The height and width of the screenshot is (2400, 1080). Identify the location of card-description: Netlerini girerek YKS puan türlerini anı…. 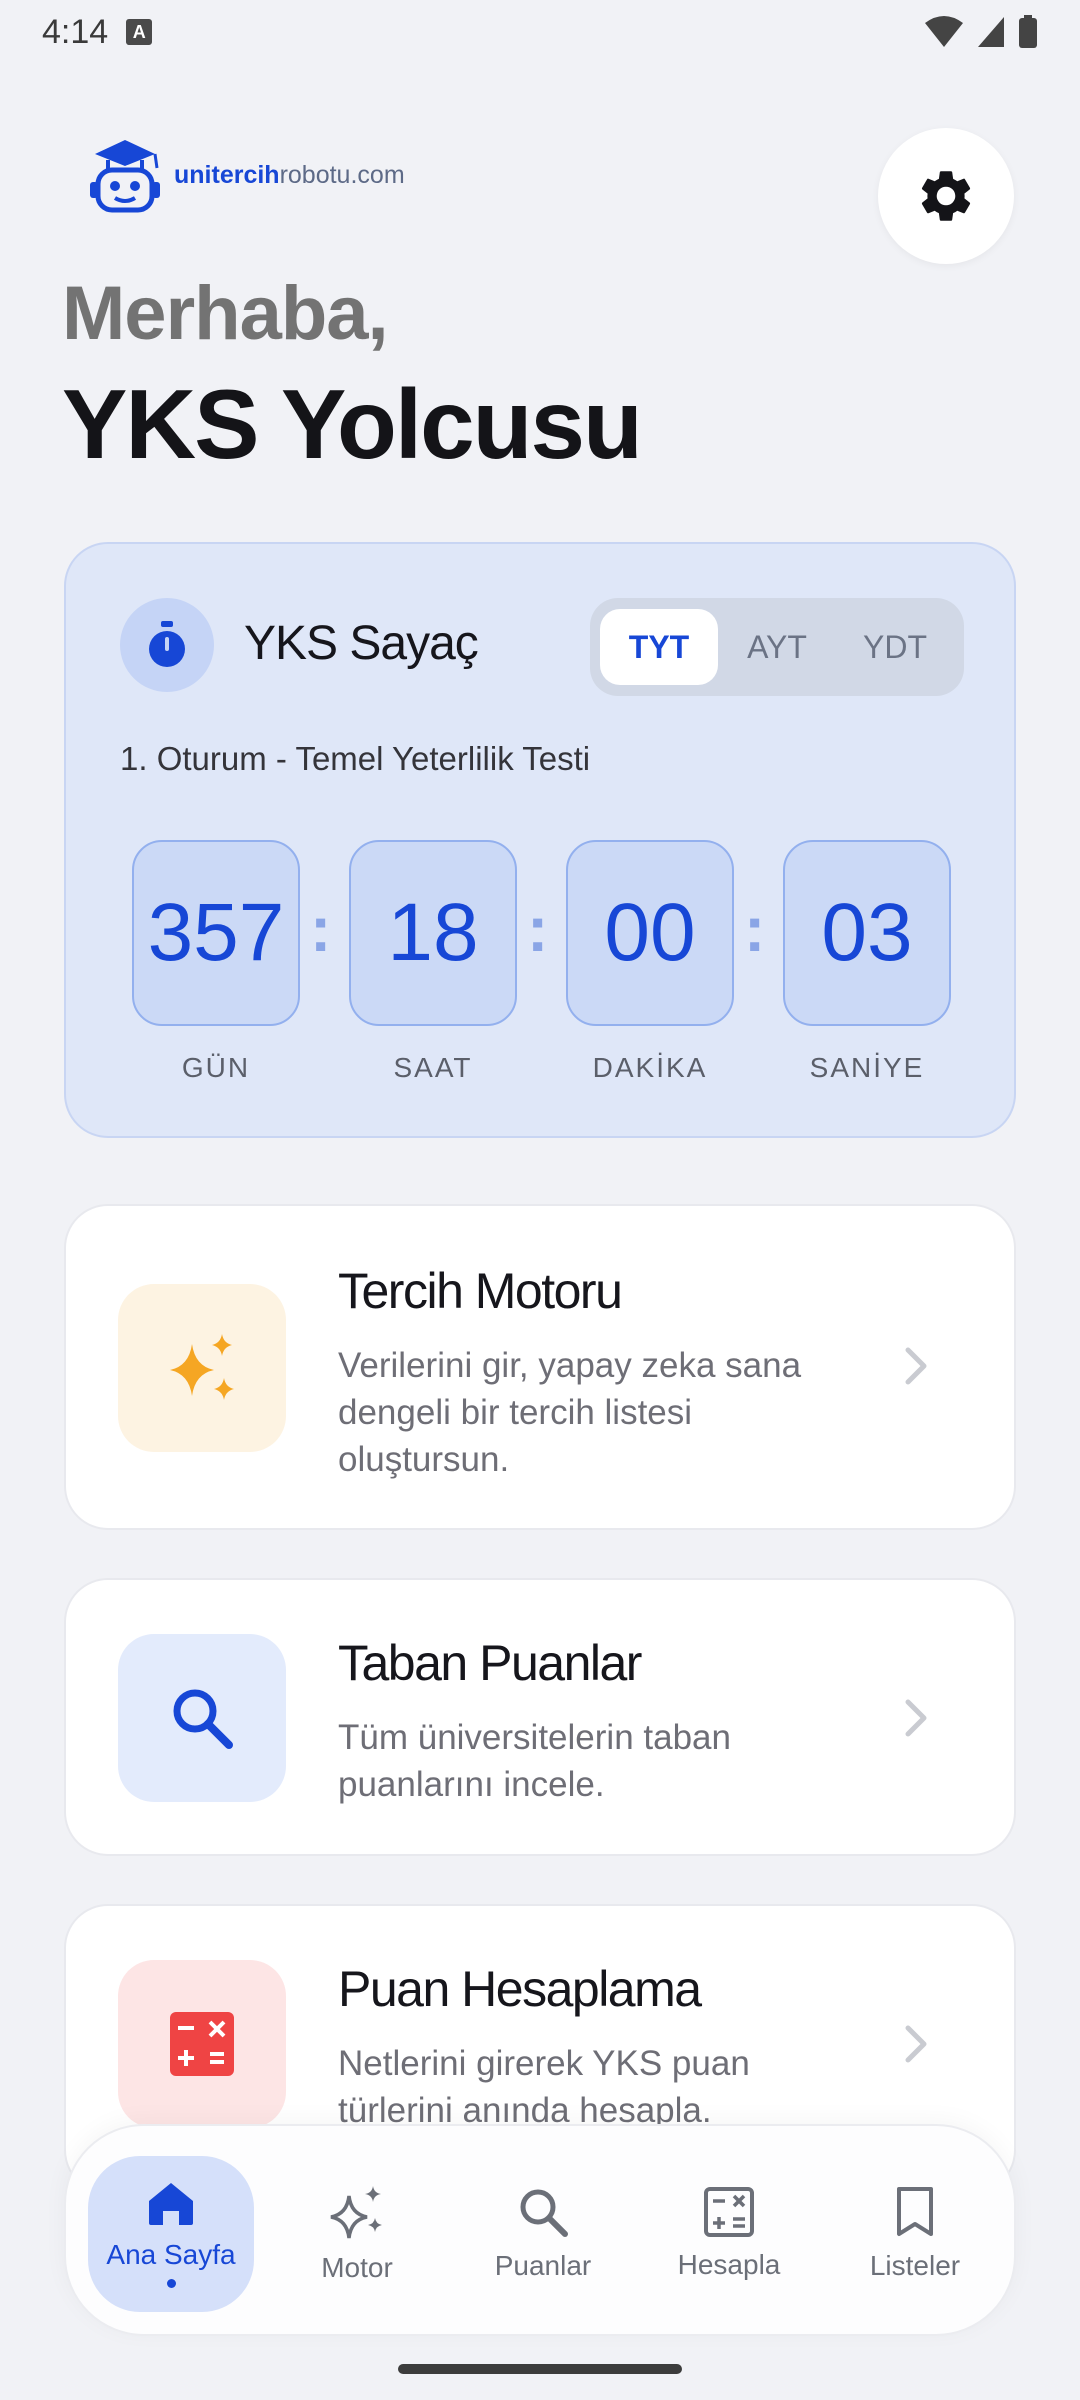
(544, 2087).